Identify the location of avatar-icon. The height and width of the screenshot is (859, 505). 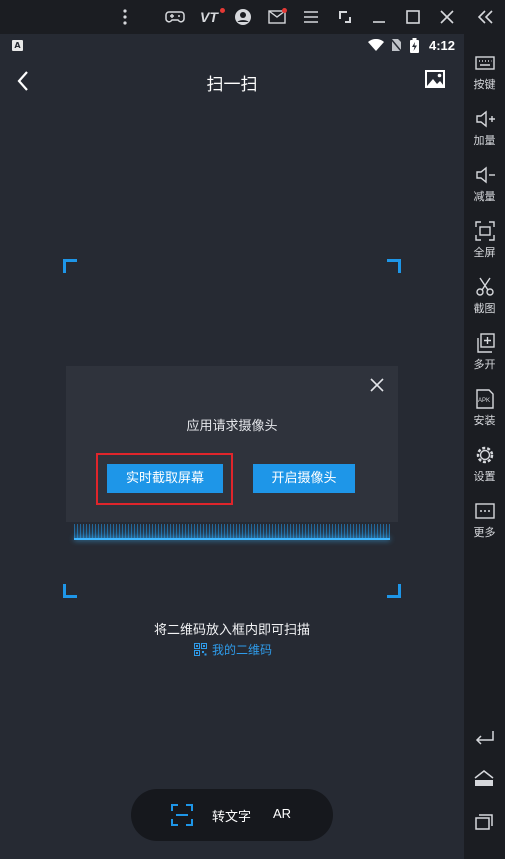
(243, 17).